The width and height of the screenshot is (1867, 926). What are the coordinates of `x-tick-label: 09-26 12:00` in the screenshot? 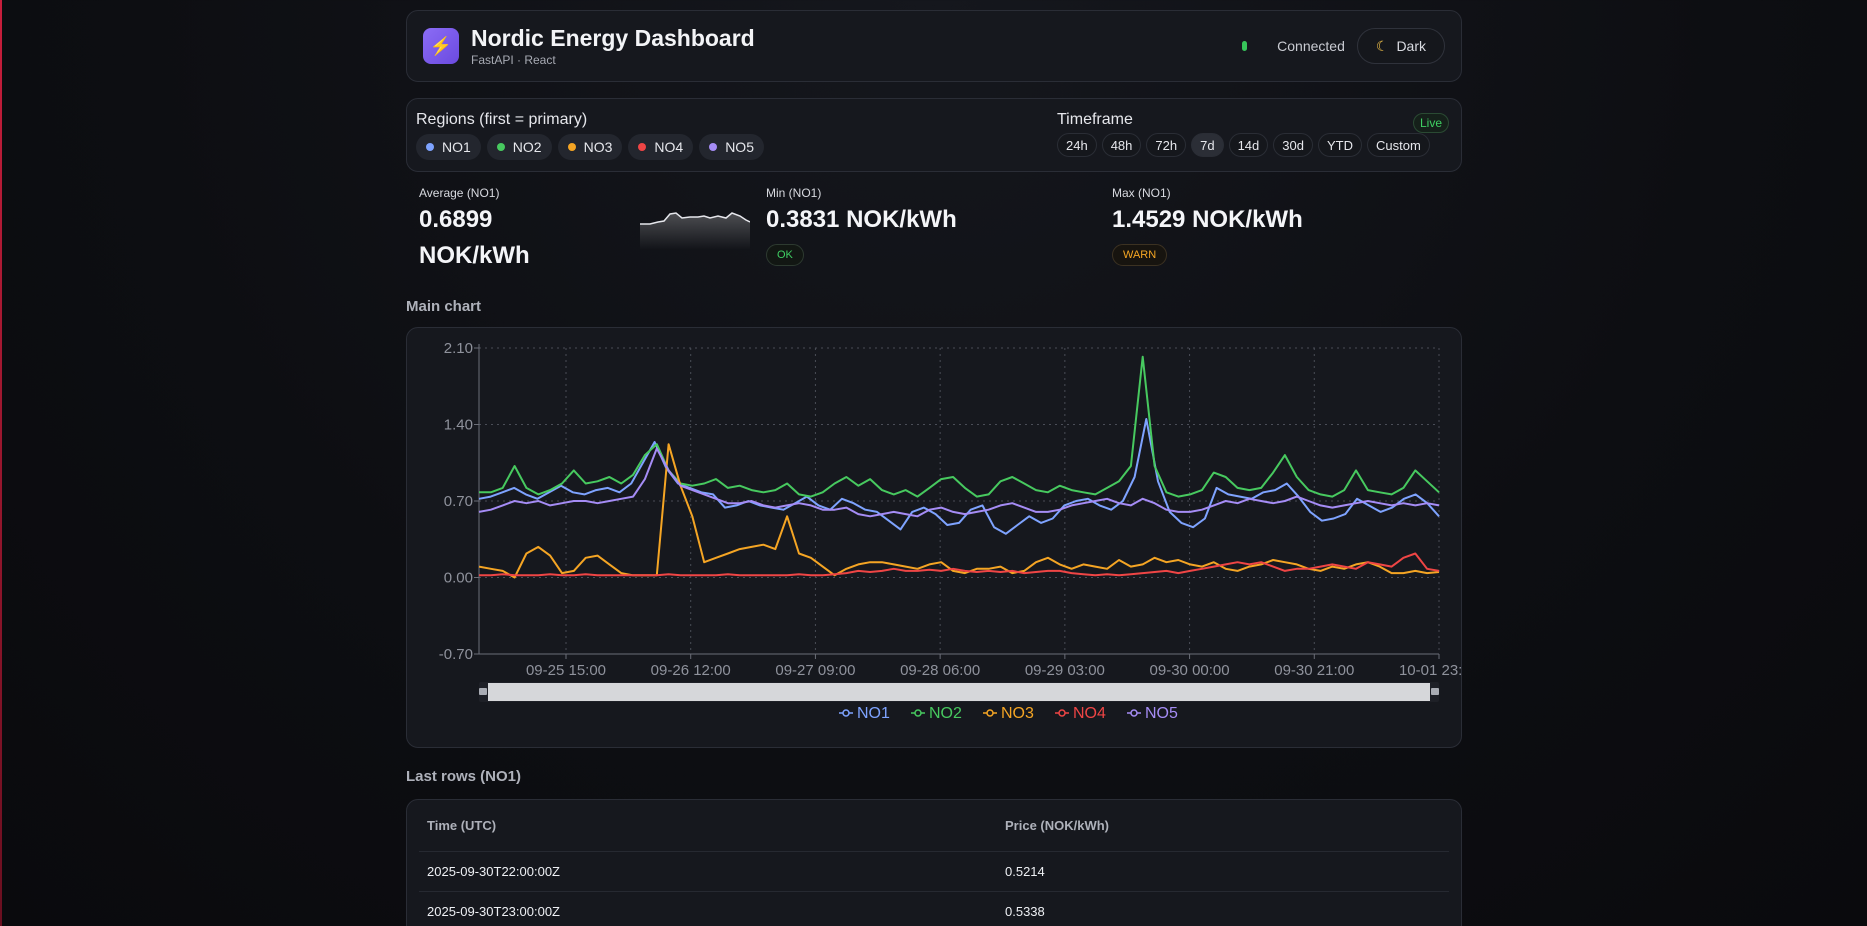 It's located at (691, 670).